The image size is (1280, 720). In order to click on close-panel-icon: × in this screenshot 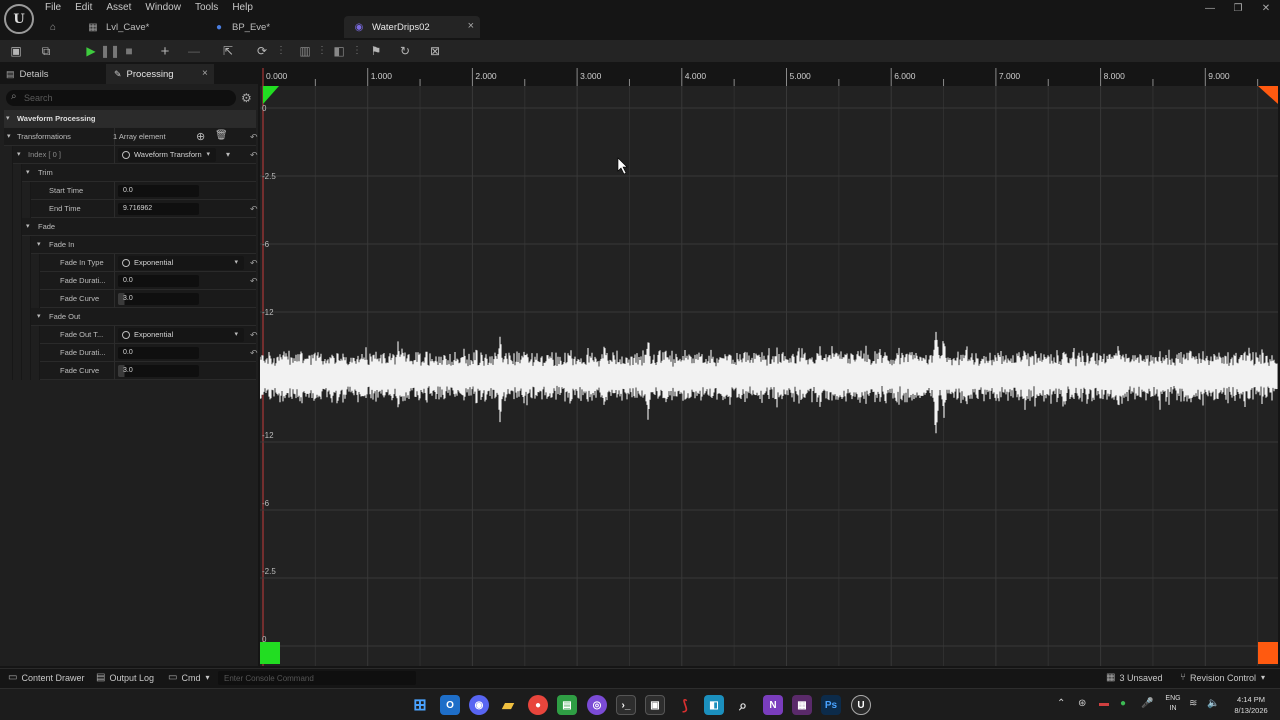, I will do `click(205, 73)`.